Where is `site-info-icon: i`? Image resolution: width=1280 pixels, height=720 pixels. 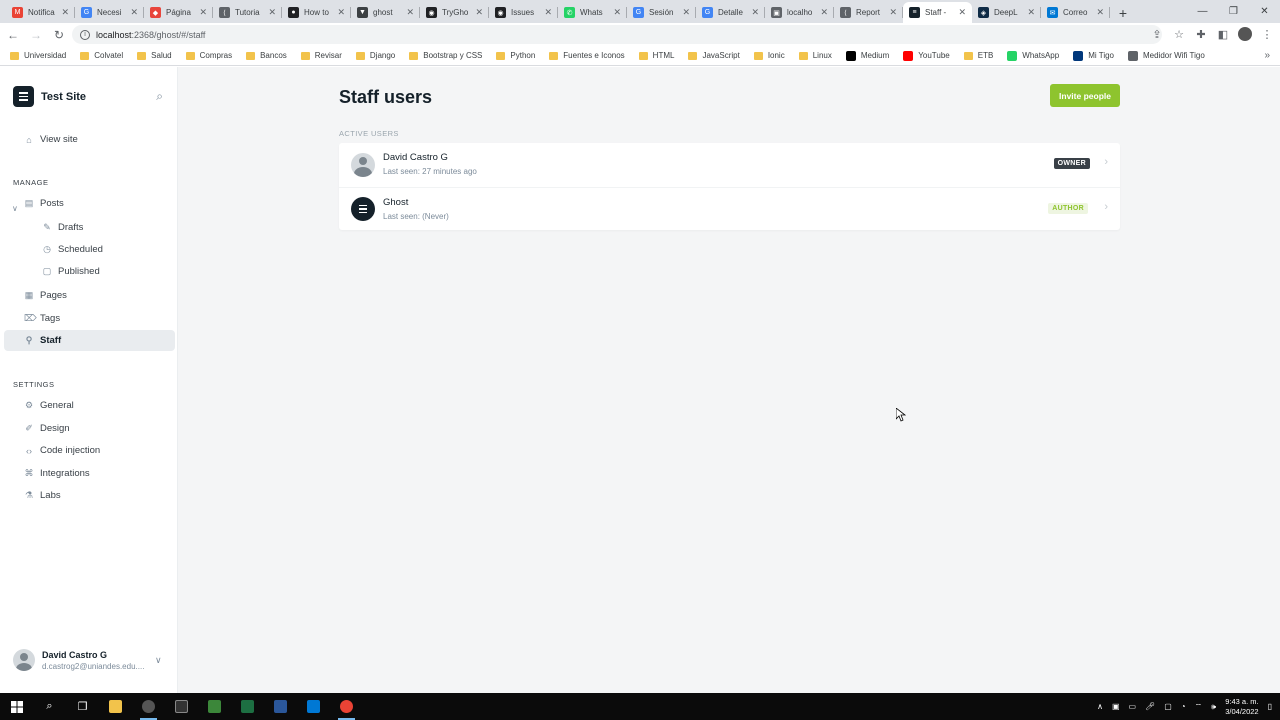 site-info-icon: i is located at coordinates (85, 34).